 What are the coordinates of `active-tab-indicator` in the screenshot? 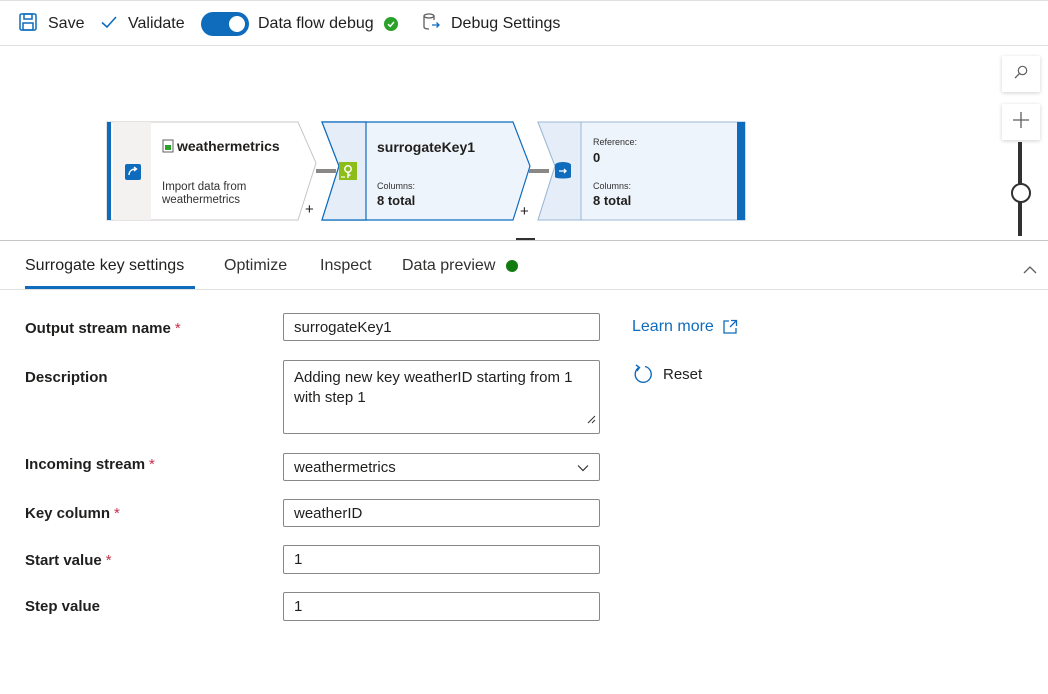 It's located at (110, 287).